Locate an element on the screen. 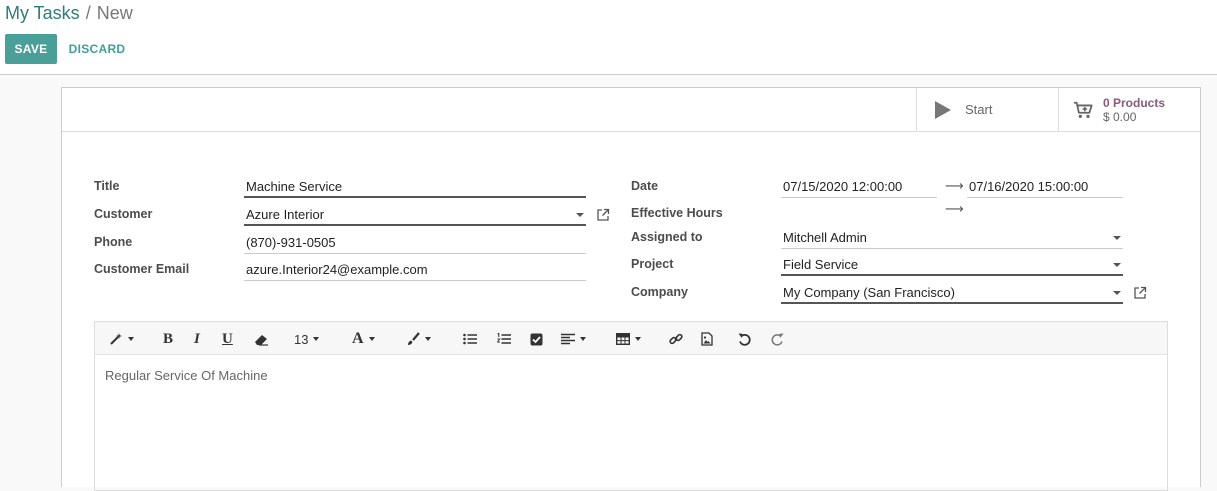 The height and width of the screenshot is (491, 1217). checkbox-icon is located at coordinates (536, 339).